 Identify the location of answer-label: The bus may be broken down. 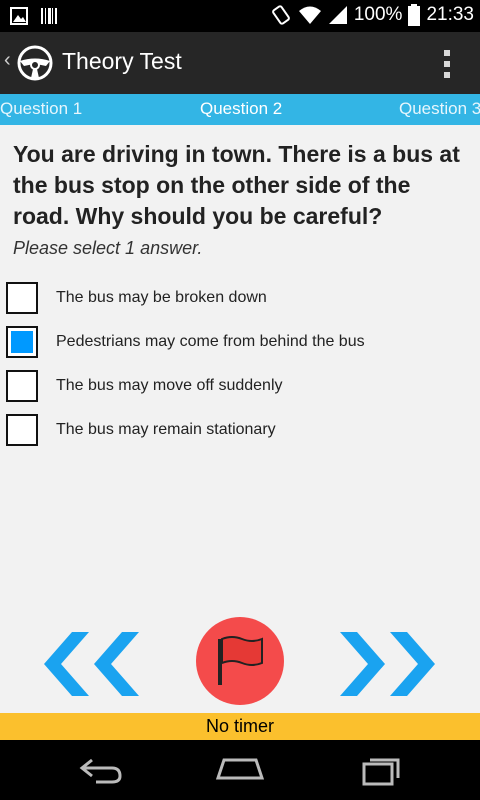
(161, 297).